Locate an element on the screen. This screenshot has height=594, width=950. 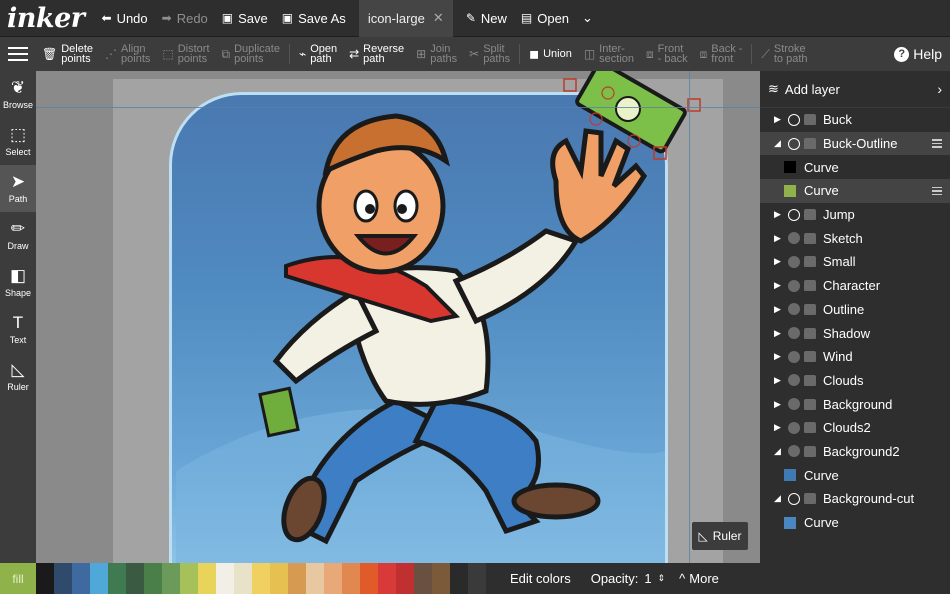
layer-item: ▶ Sketch is located at coordinates (855, 238).